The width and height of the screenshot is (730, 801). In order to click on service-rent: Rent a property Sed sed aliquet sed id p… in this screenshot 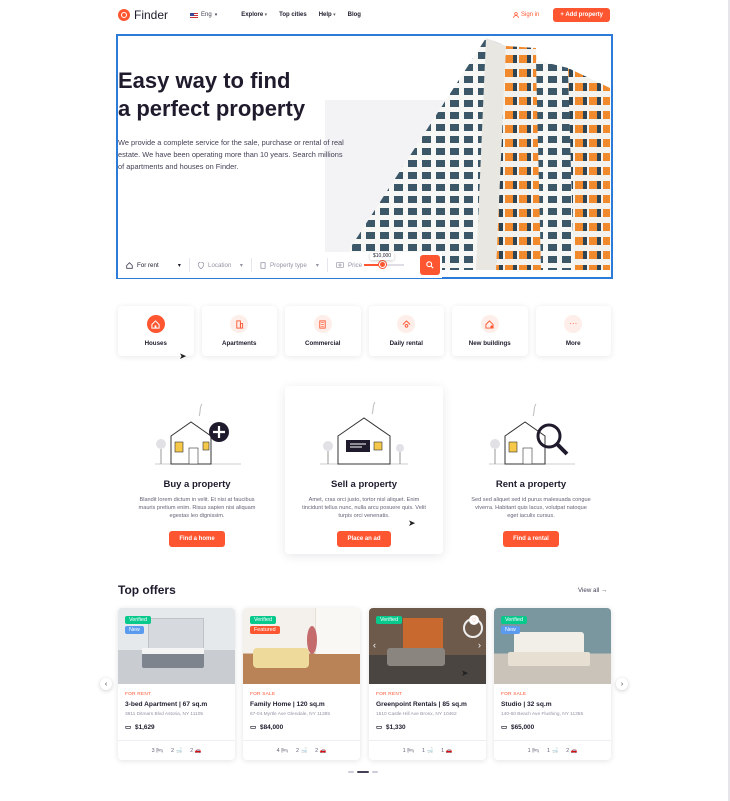, I will do `click(531, 470)`.